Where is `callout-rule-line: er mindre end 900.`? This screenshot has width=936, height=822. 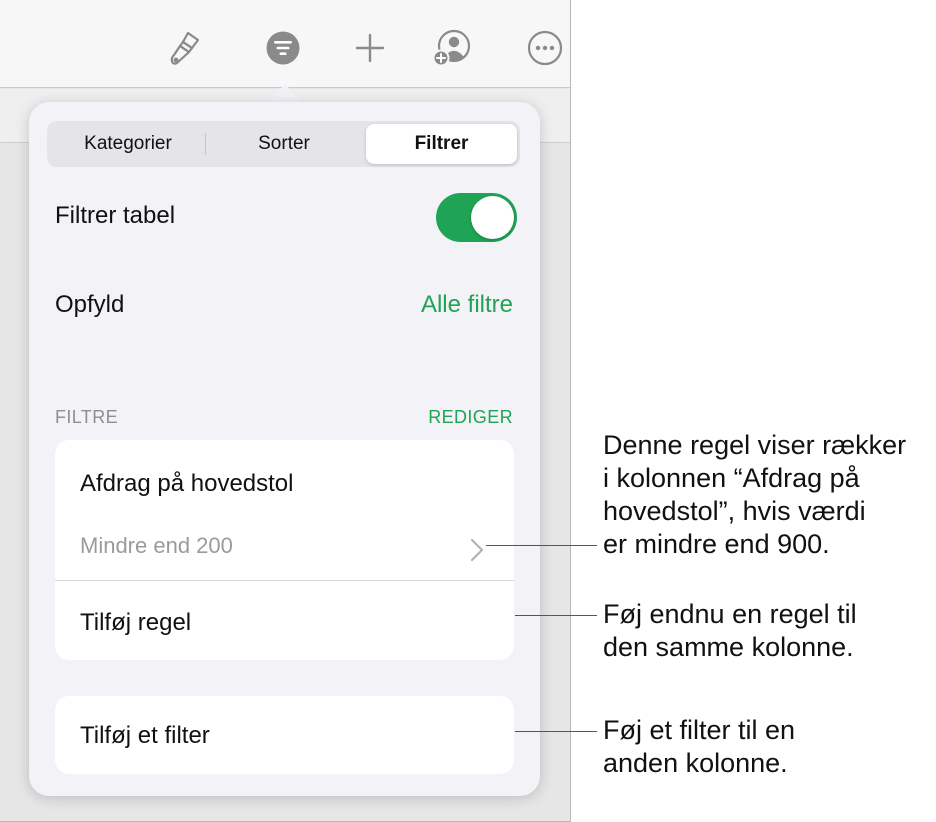
callout-rule-line: er mindre end 900. is located at coordinates (716, 544).